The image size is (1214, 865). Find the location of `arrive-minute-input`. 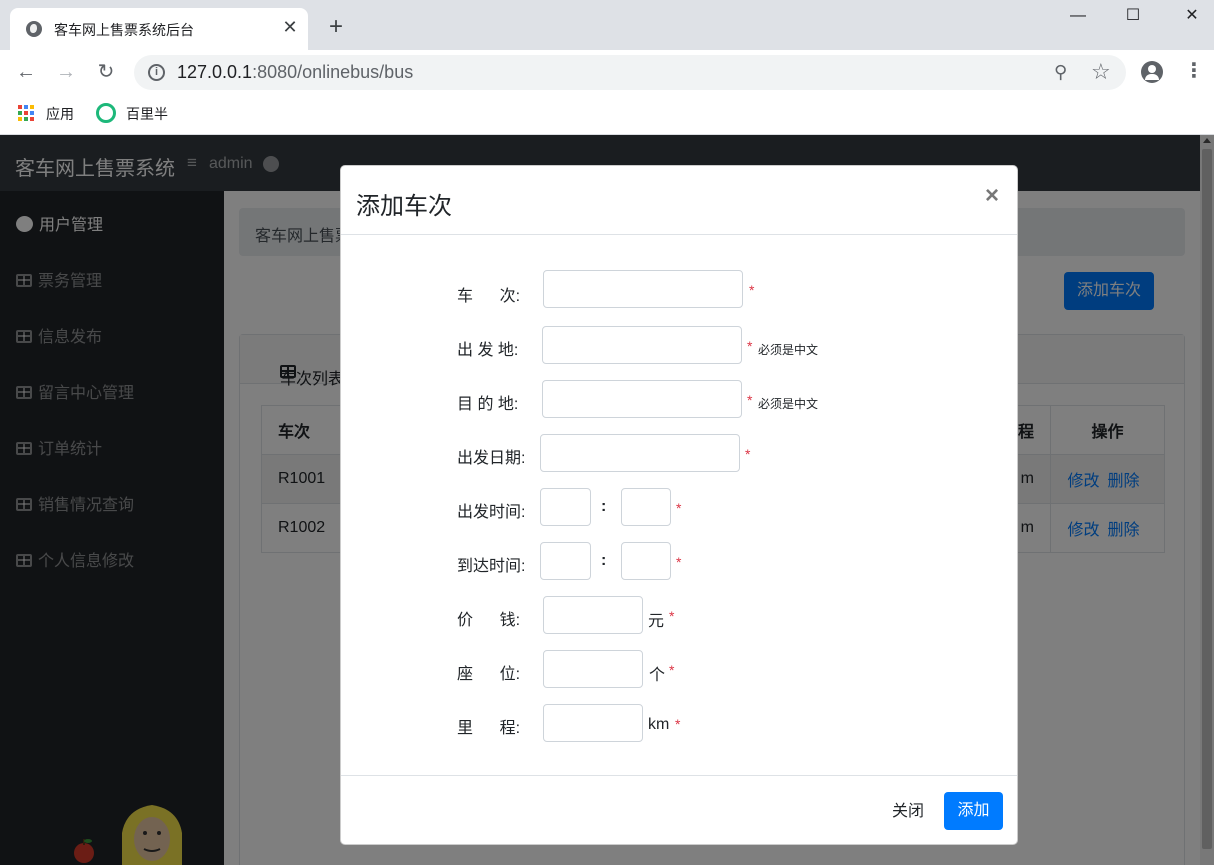

arrive-minute-input is located at coordinates (646, 561).